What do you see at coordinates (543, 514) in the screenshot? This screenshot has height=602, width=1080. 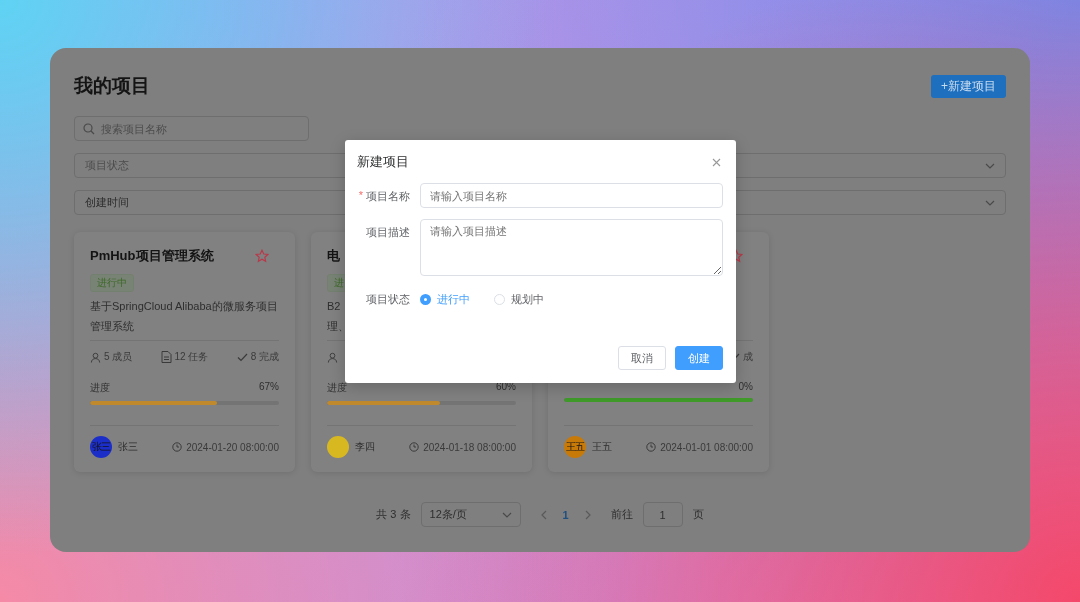 I see `chevron-left-icon` at bounding box center [543, 514].